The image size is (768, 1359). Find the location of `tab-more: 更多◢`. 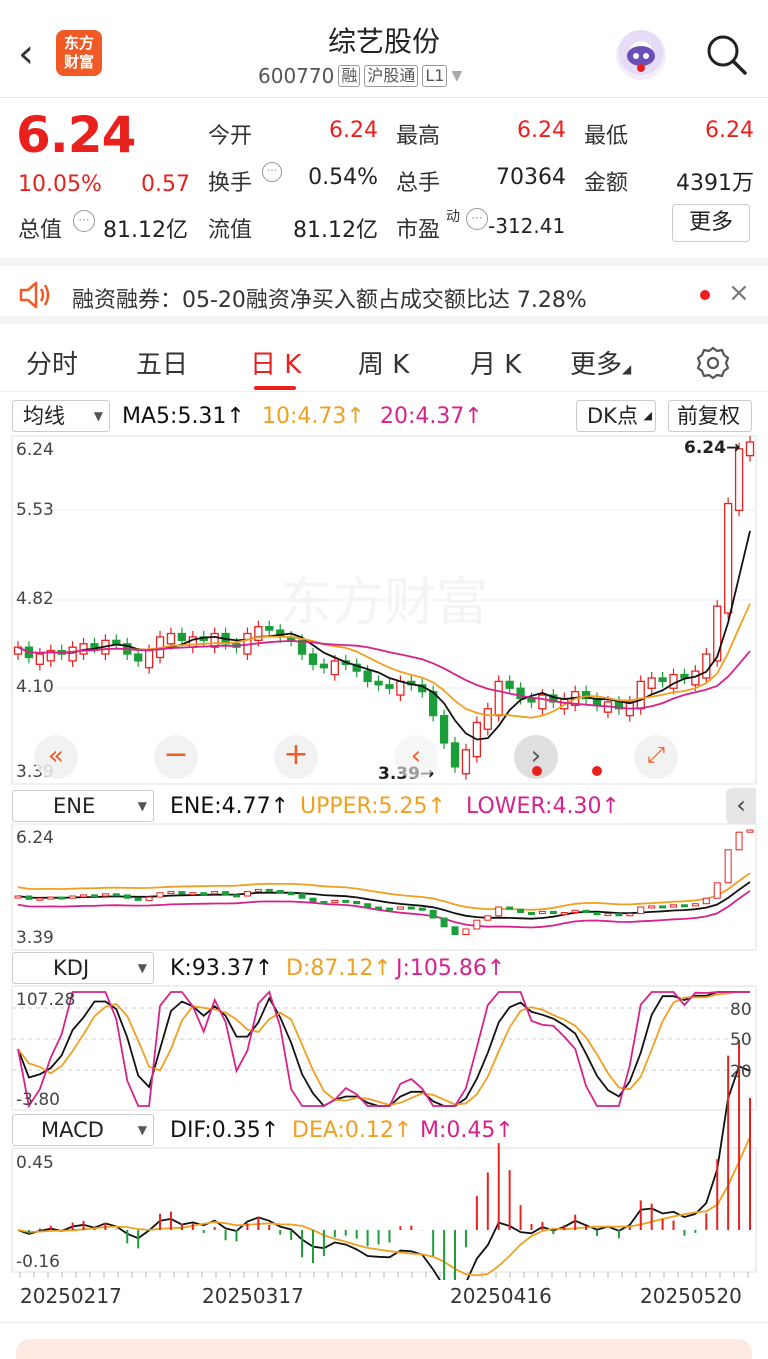

tab-more: 更多◢ is located at coordinates (600, 362).